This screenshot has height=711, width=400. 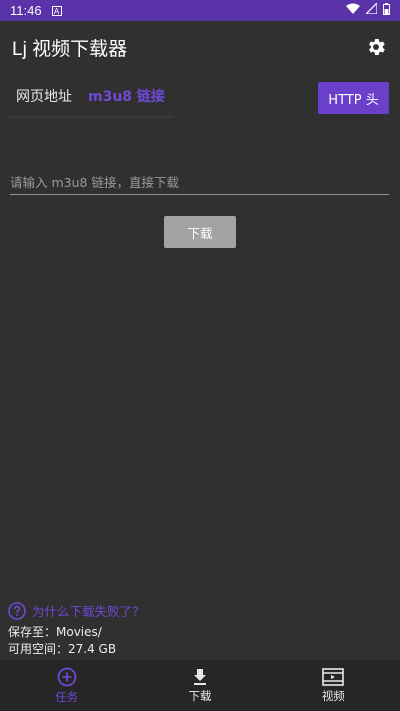 What do you see at coordinates (371, 9) in the screenshot?
I see `signal-icon` at bounding box center [371, 9].